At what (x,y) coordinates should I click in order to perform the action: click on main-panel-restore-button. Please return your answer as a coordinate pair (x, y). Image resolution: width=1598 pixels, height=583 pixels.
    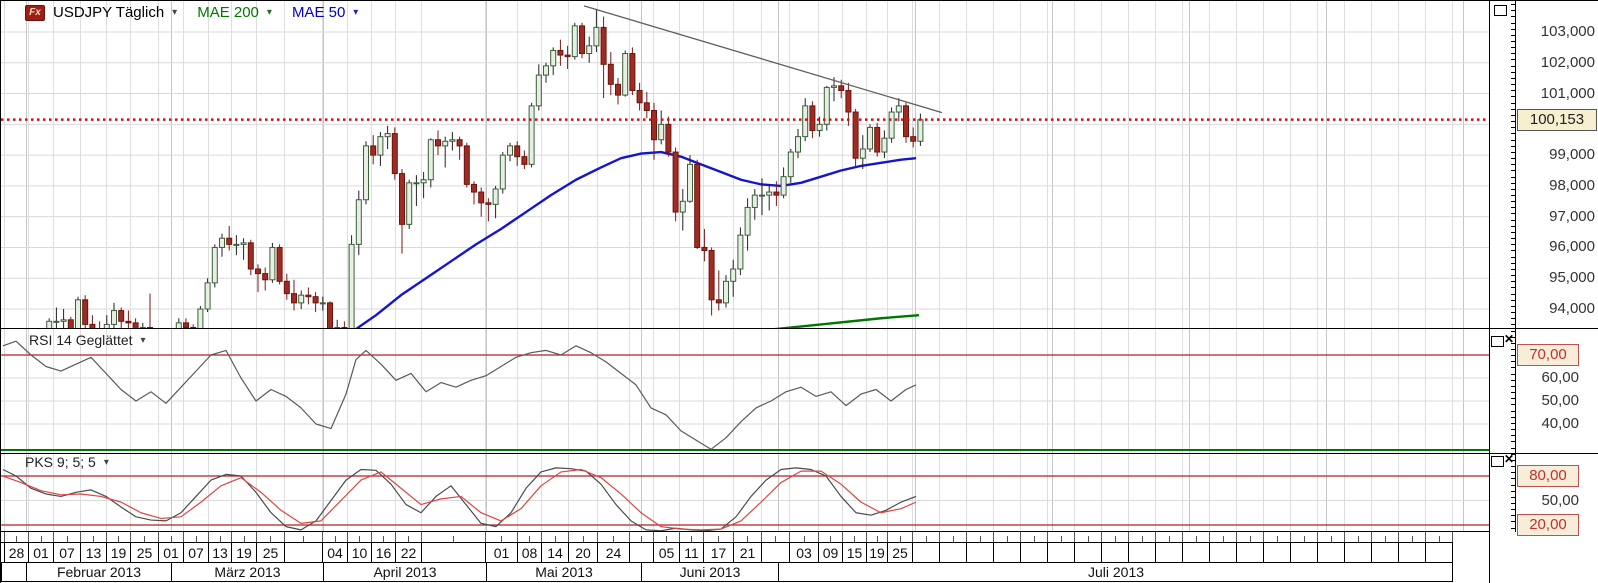
    Looking at the image, I should click on (1500, 10).